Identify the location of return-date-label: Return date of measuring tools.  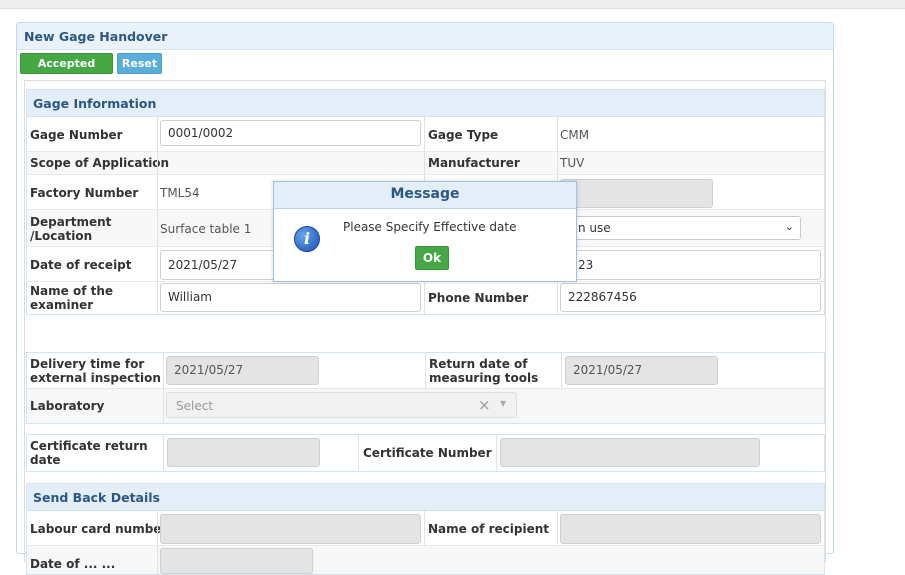
(484, 371).